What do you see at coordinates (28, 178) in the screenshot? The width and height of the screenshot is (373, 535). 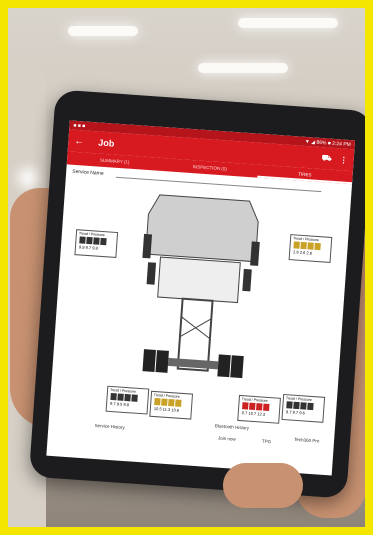 I see `light-blur` at bounding box center [28, 178].